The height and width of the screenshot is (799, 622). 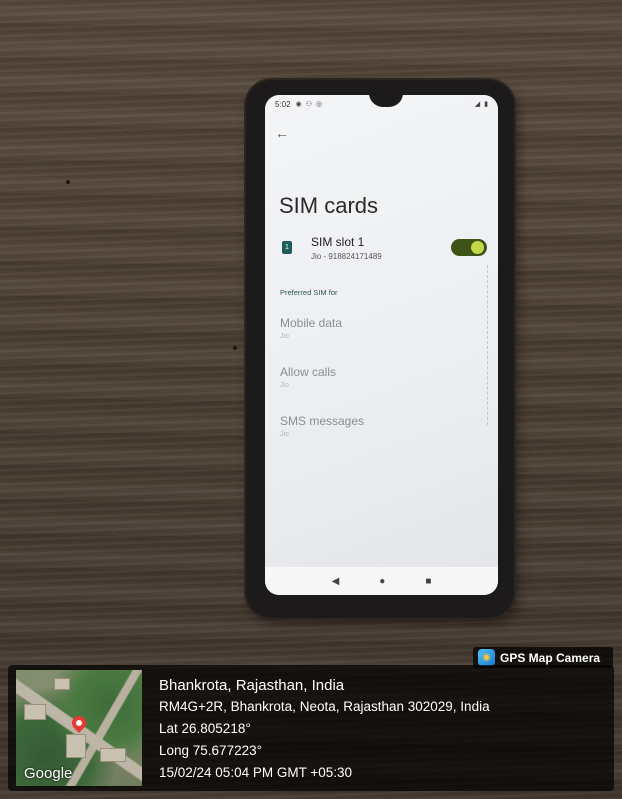 I want to click on nav-back-icon: ◀, so click(x=336, y=581).